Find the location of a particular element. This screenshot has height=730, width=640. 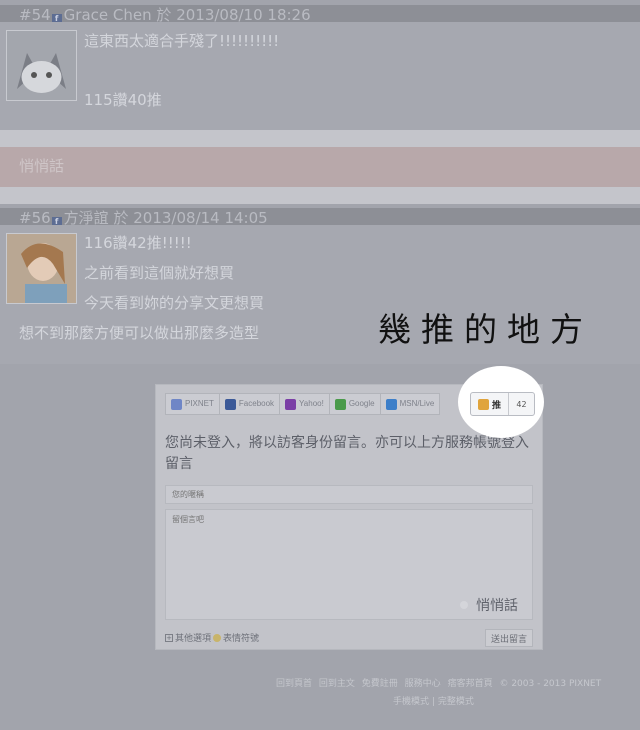

cat-photo-icon is located at coordinates (41, 65).